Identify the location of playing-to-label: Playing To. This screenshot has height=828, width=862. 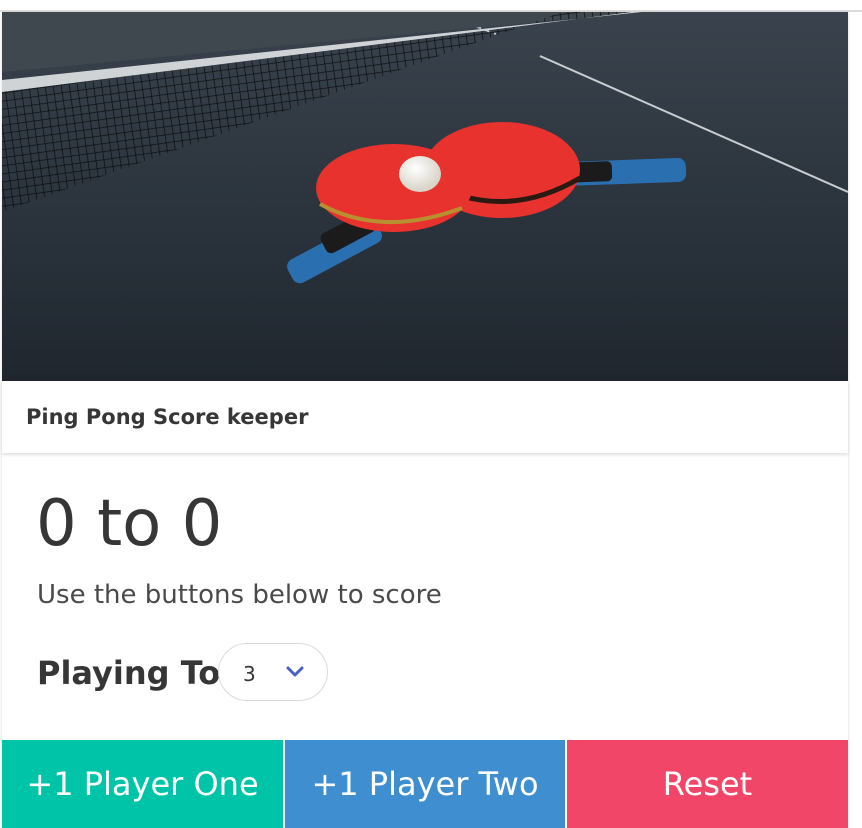
(129, 673).